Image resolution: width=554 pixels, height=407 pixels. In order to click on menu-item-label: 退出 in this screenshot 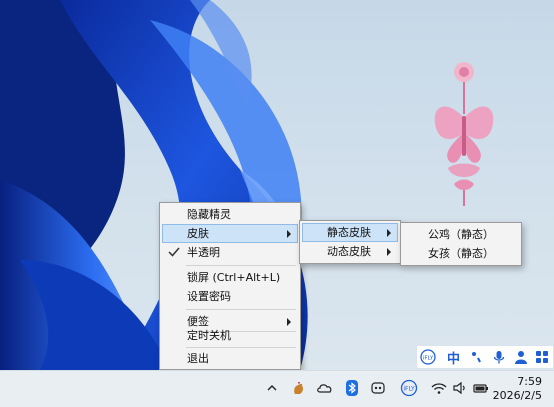, I will do `click(198, 358)`.